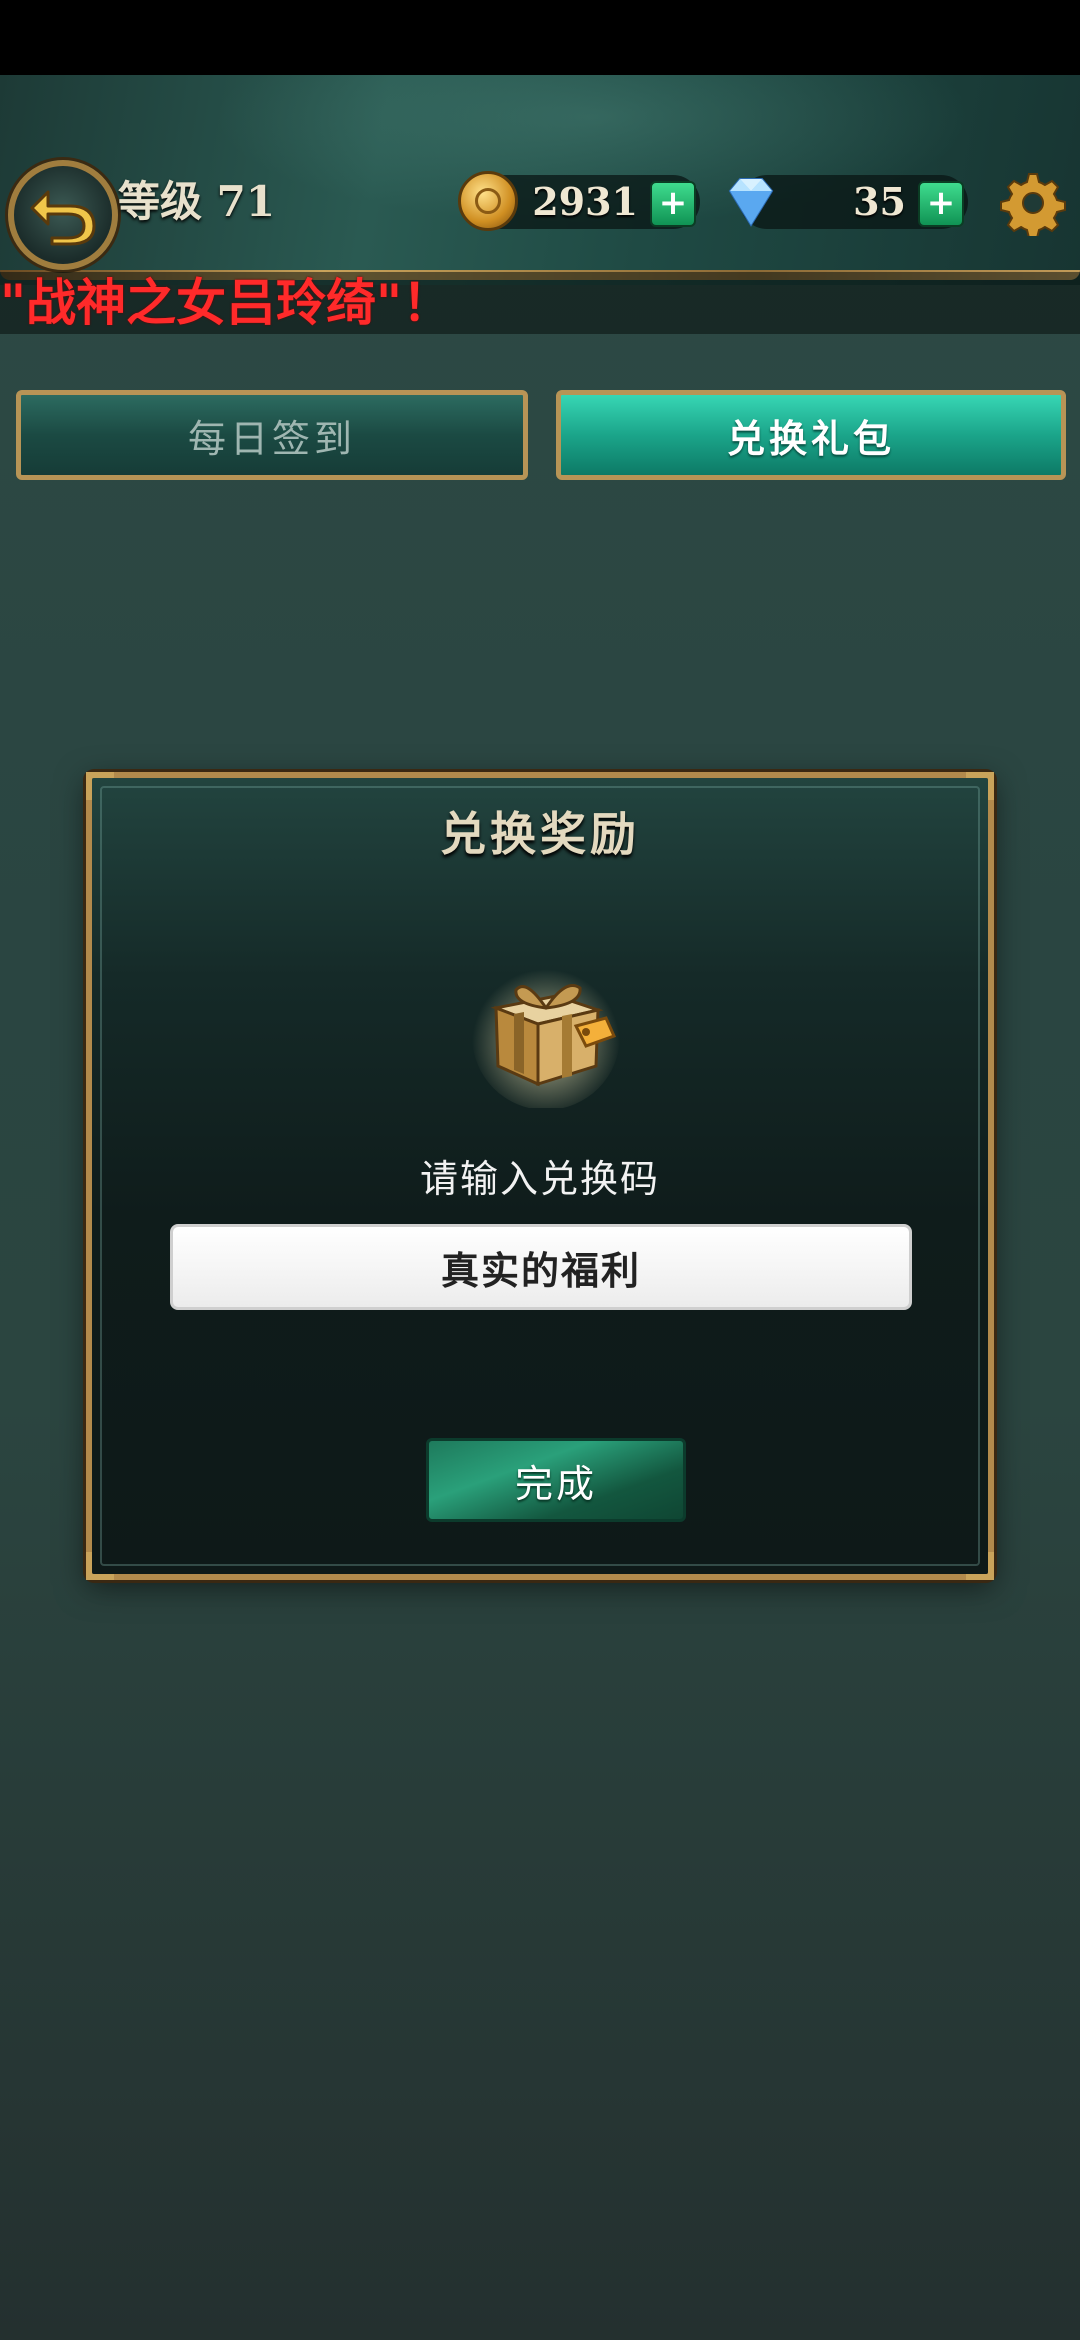 This screenshot has height=2340, width=1080. Describe the element at coordinates (539, 1179) in the screenshot. I see `redeem-prompt: 请输入兑换码` at that location.